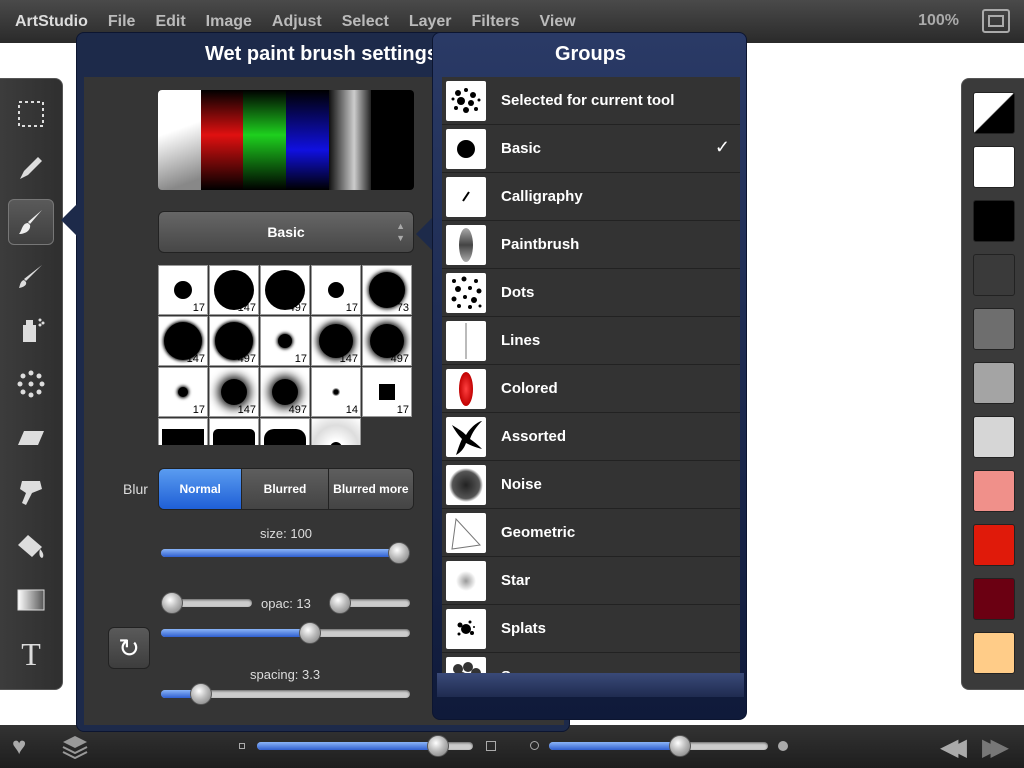  What do you see at coordinates (938, 21) in the screenshot?
I see `zoom-level: 100%` at bounding box center [938, 21].